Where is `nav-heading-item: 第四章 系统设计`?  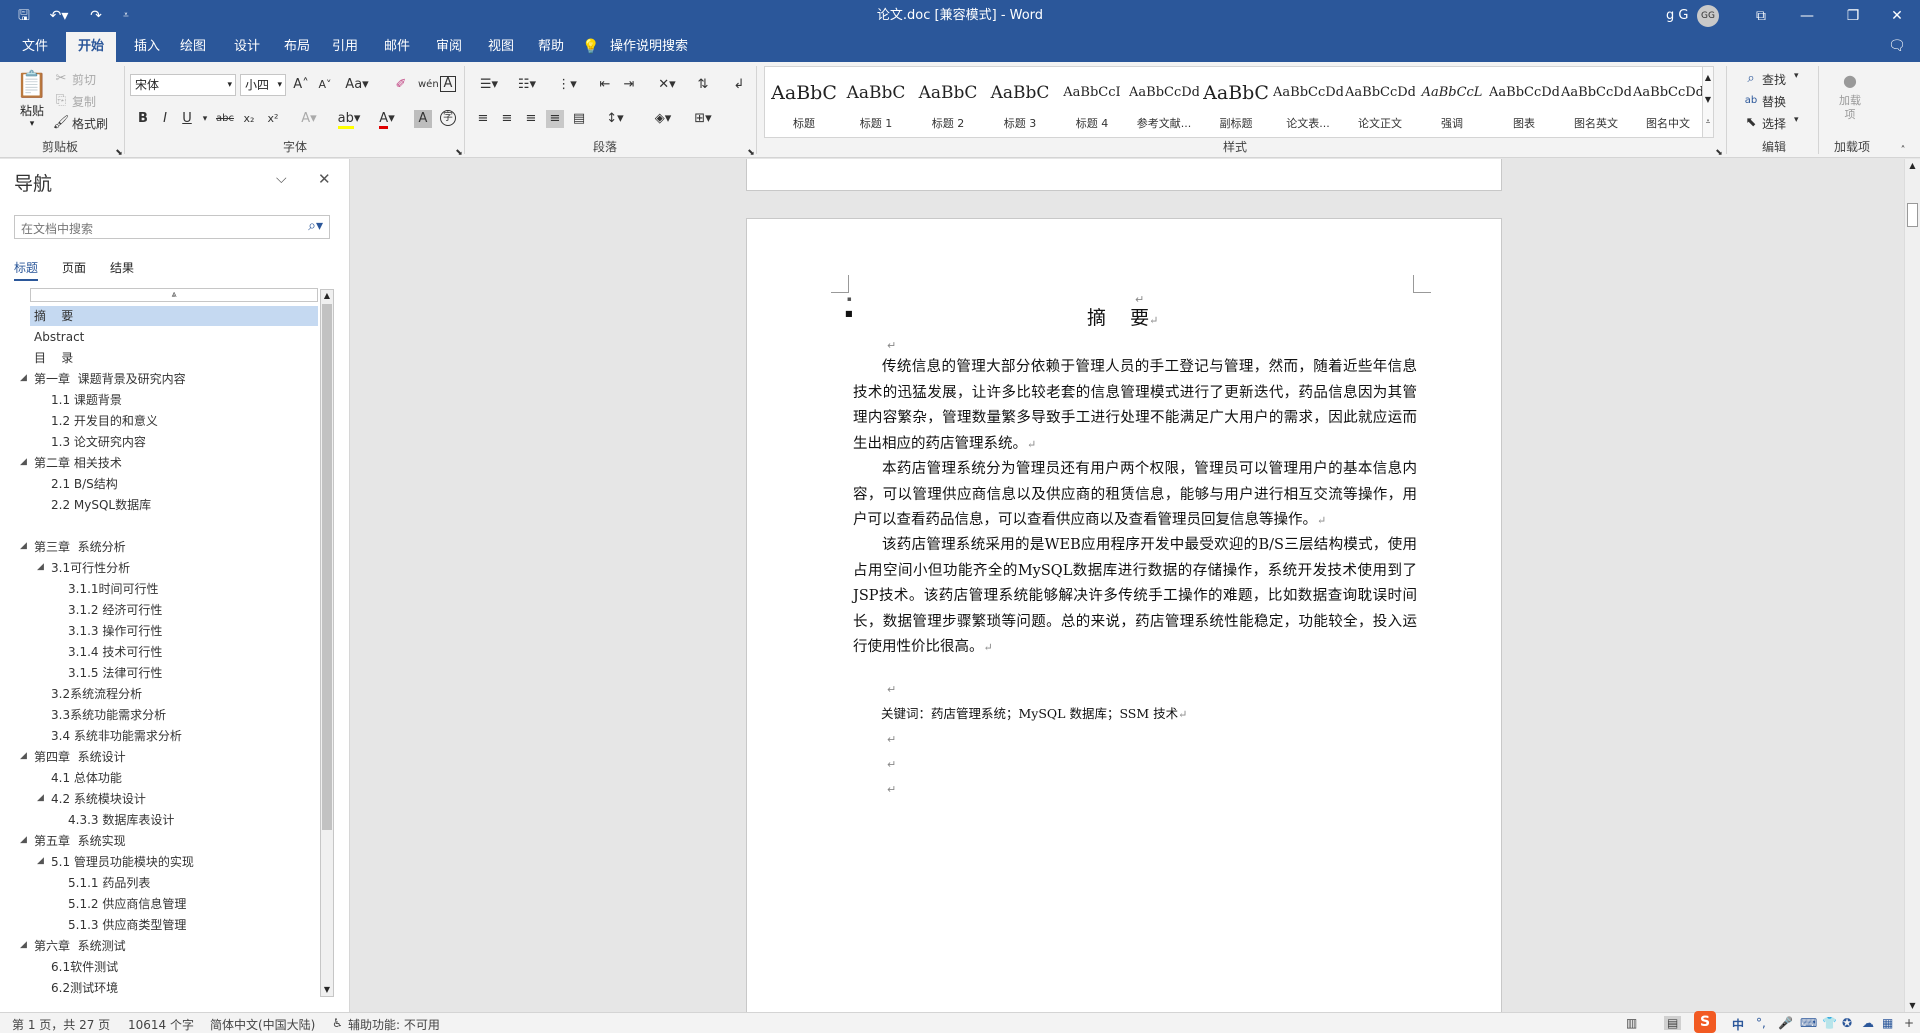
nav-heading-item: 第四章 系统设计 is located at coordinates (80, 757).